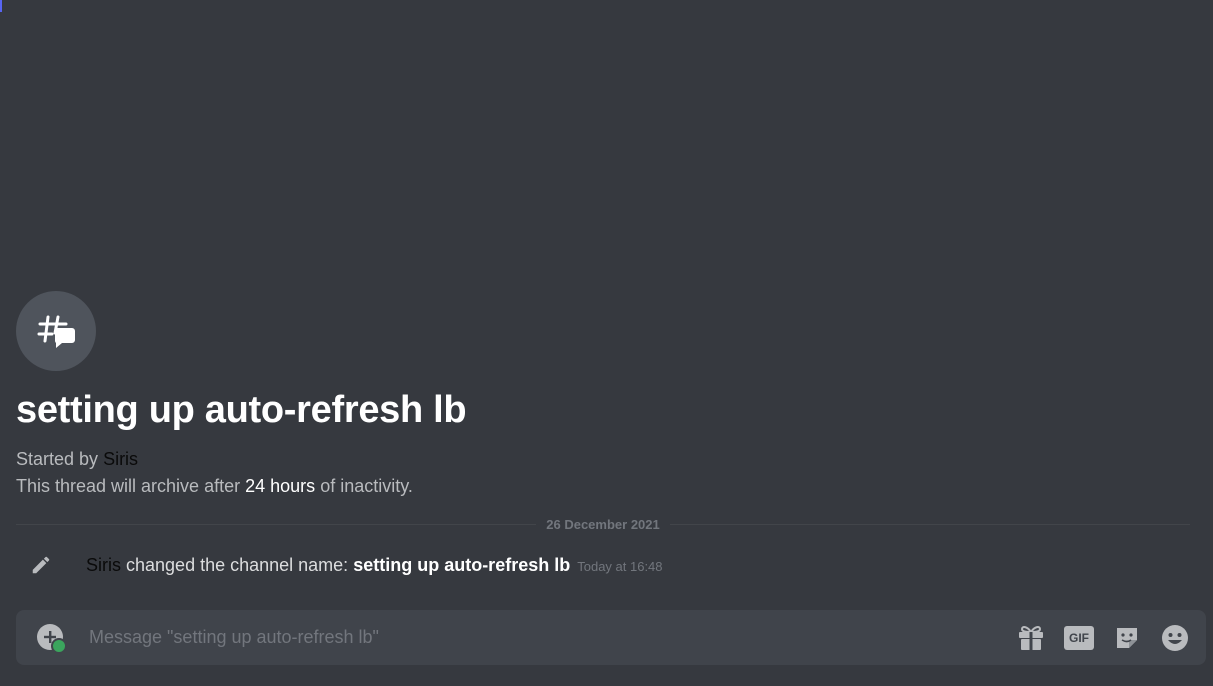  I want to click on add-attachment-button, so click(52, 638).